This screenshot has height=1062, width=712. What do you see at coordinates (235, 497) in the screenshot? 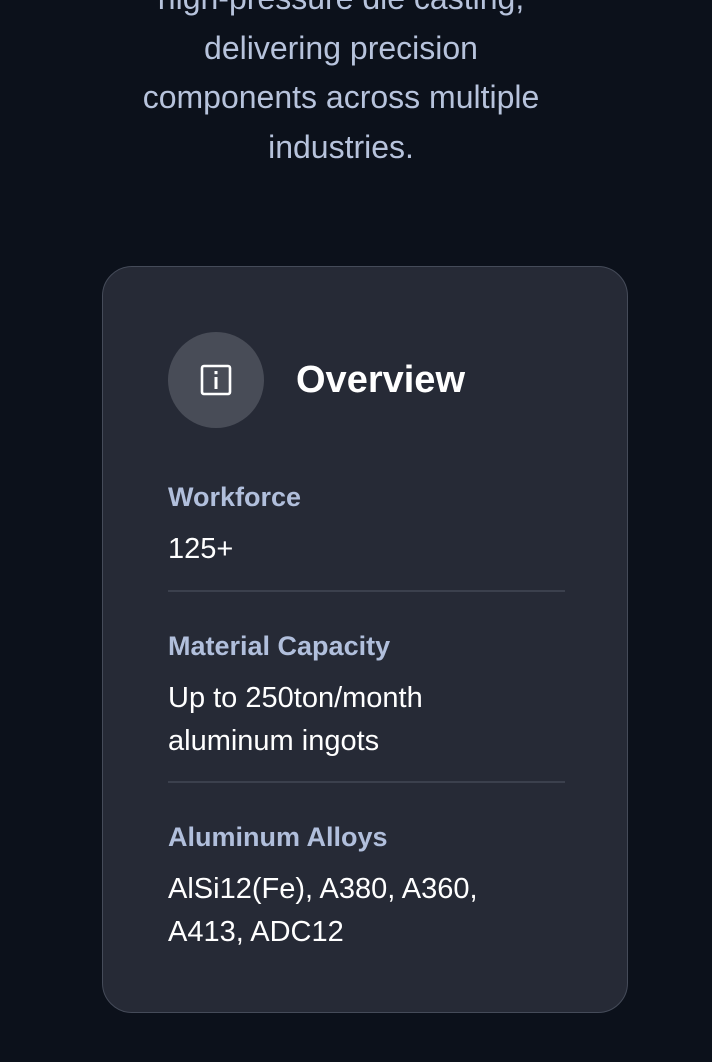
I see `item-label: Workforce` at bounding box center [235, 497].